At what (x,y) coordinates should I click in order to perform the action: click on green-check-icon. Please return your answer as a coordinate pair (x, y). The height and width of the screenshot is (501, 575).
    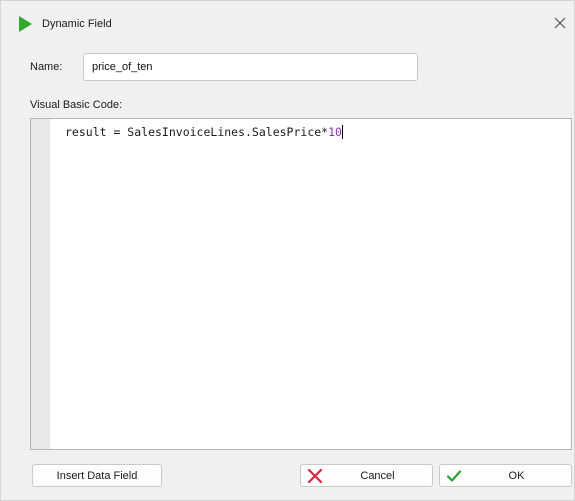
    Looking at the image, I should click on (454, 476).